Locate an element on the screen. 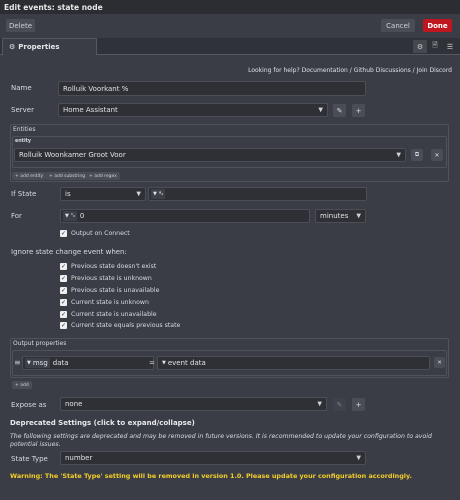 Image resolution: width=460 pixels, height=500 pixels. entity-select: Rolluik Woonkamer Groot Voor ▼ is located at coordinates (210, 155).